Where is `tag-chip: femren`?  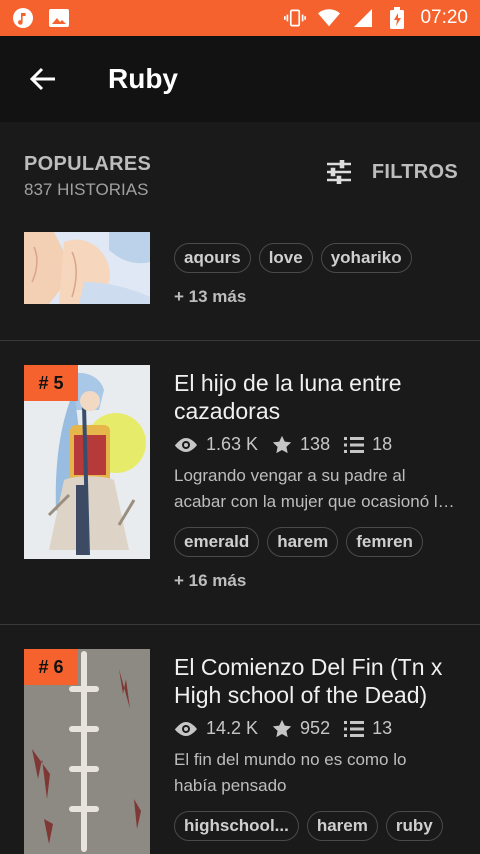
tag-chip: femren is located at coordinates (384, 542).